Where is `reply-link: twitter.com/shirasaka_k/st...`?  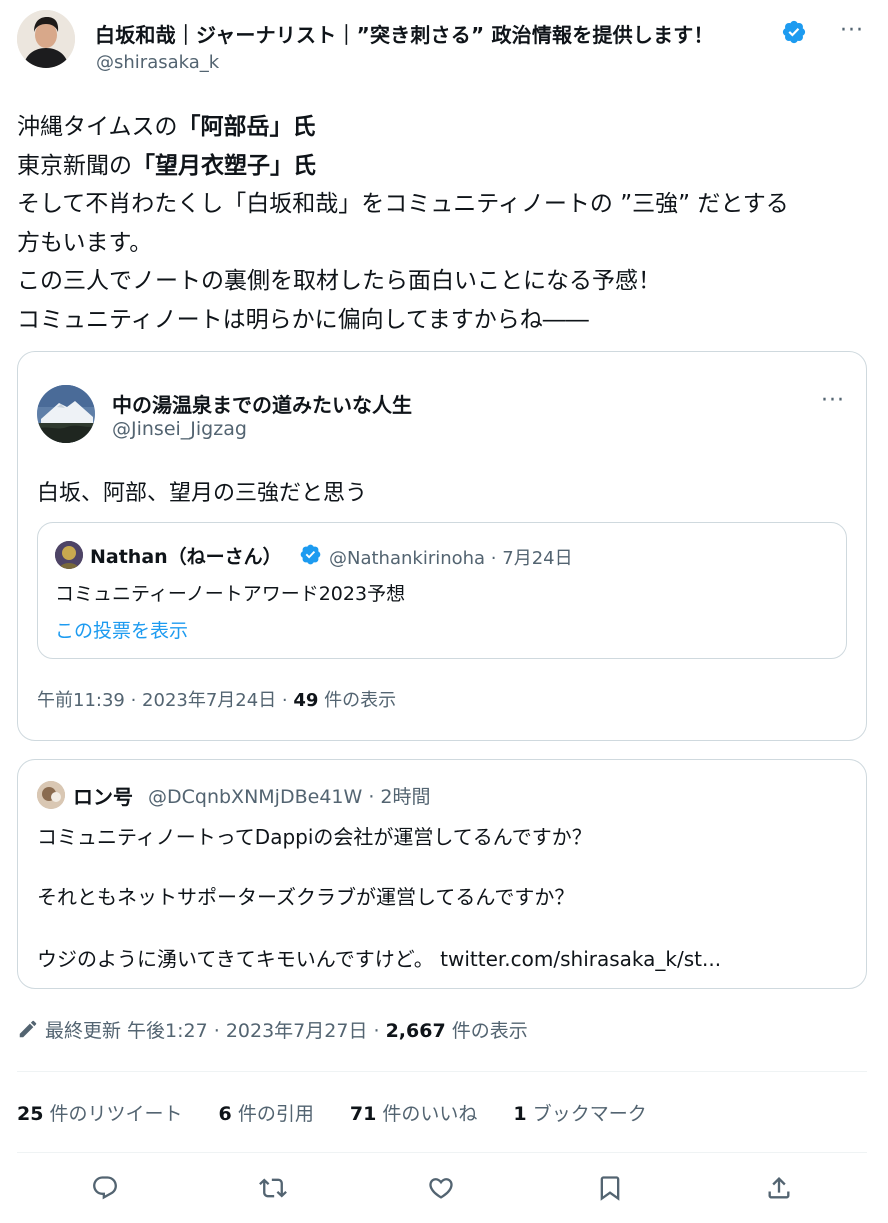
reply-link: twitter.com/shirasaka_k/st... is located at coordinates (580, 959).